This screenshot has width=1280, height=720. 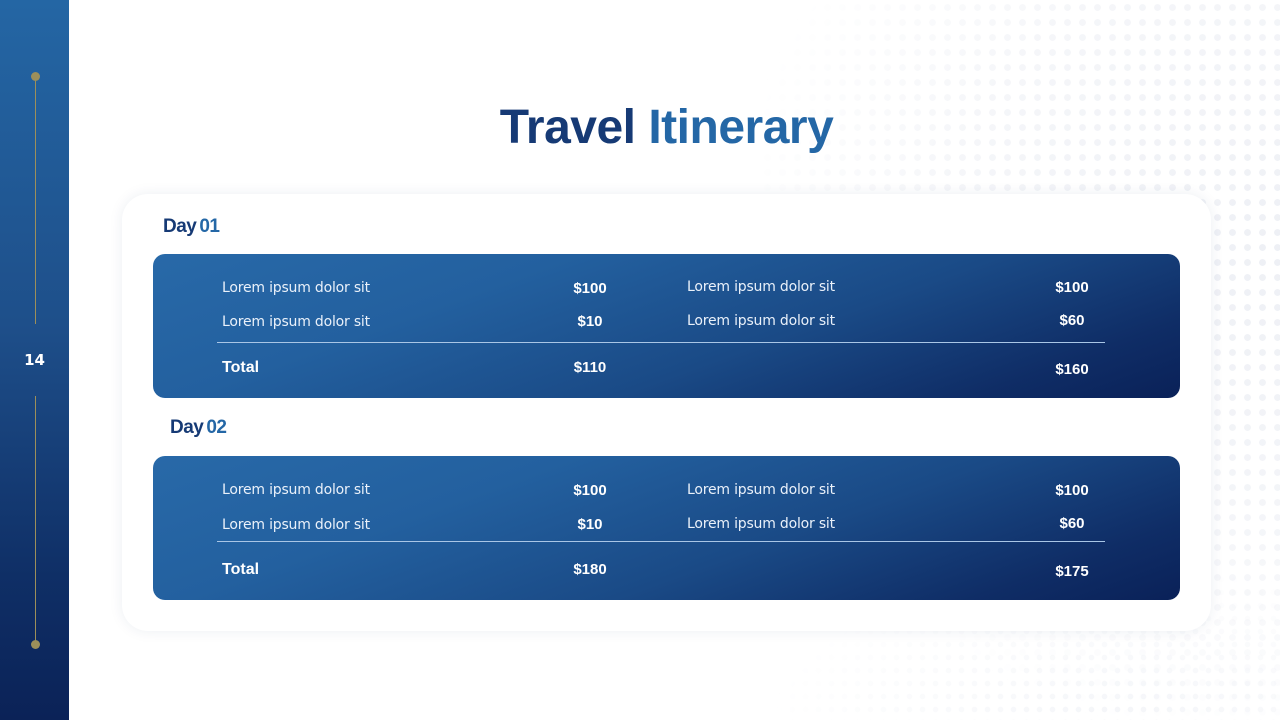 What do you see at coordinates (209, 226) in the screenshot?
I see `day-number: 01` at bounding box center [209, 226].